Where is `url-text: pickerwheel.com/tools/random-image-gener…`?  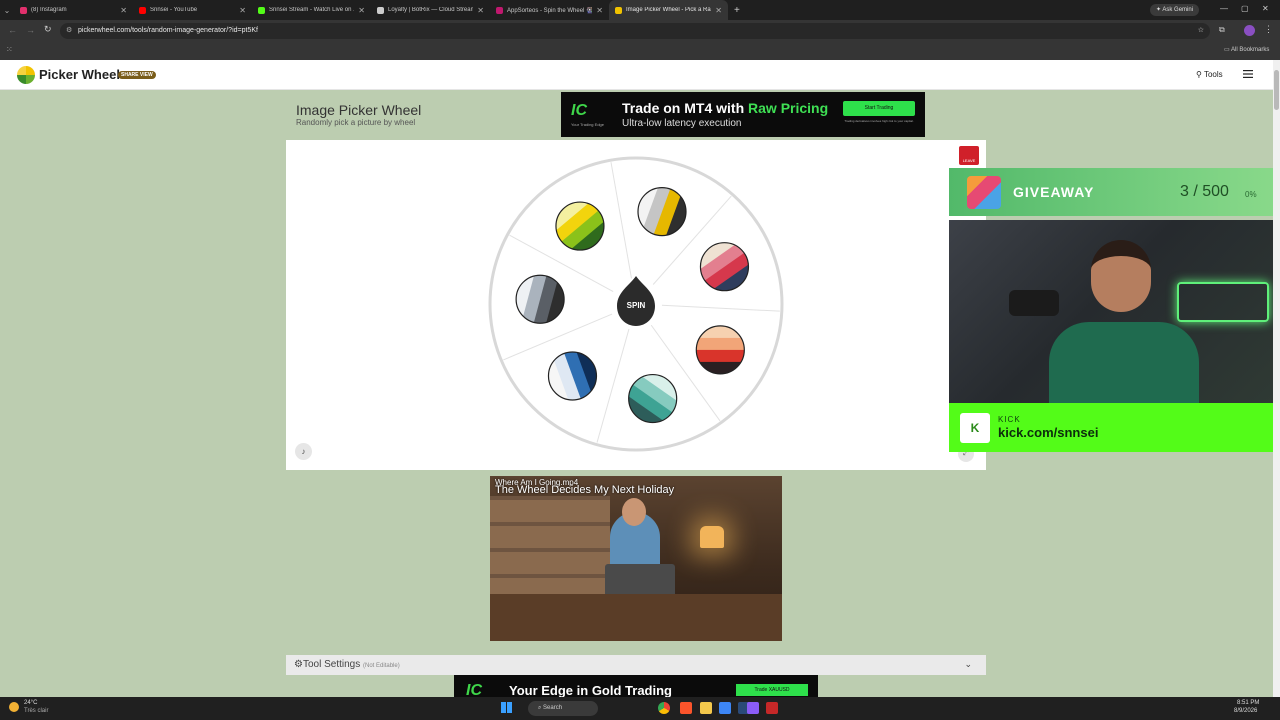
url-text: pickerwheel.com/tools/random-image-gener… is located at coordinates (168, 30).